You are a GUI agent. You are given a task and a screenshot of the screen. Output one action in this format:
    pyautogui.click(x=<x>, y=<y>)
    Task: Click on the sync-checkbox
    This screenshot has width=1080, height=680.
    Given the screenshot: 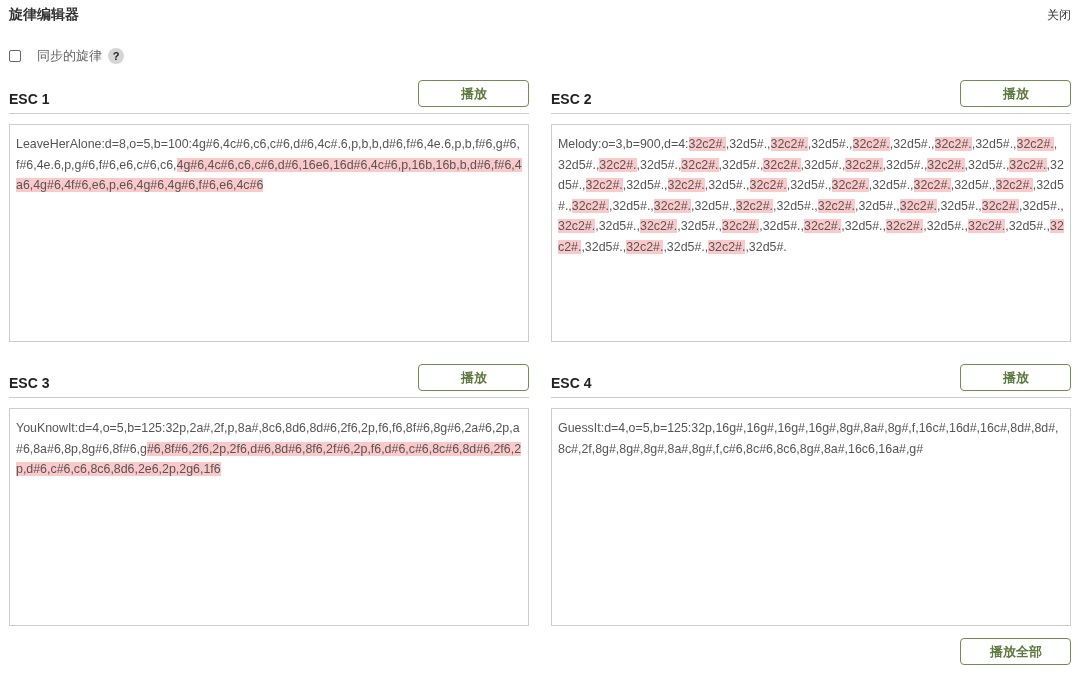 What is the action you would take?
    pyautogui.click(x=15, y=56)
    